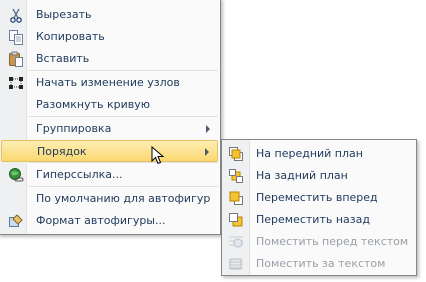  What do you see at coordinates (64, 14) in the screenshot?
I see `menu-item-label: Вырезать` at bounding box center [64, 14].